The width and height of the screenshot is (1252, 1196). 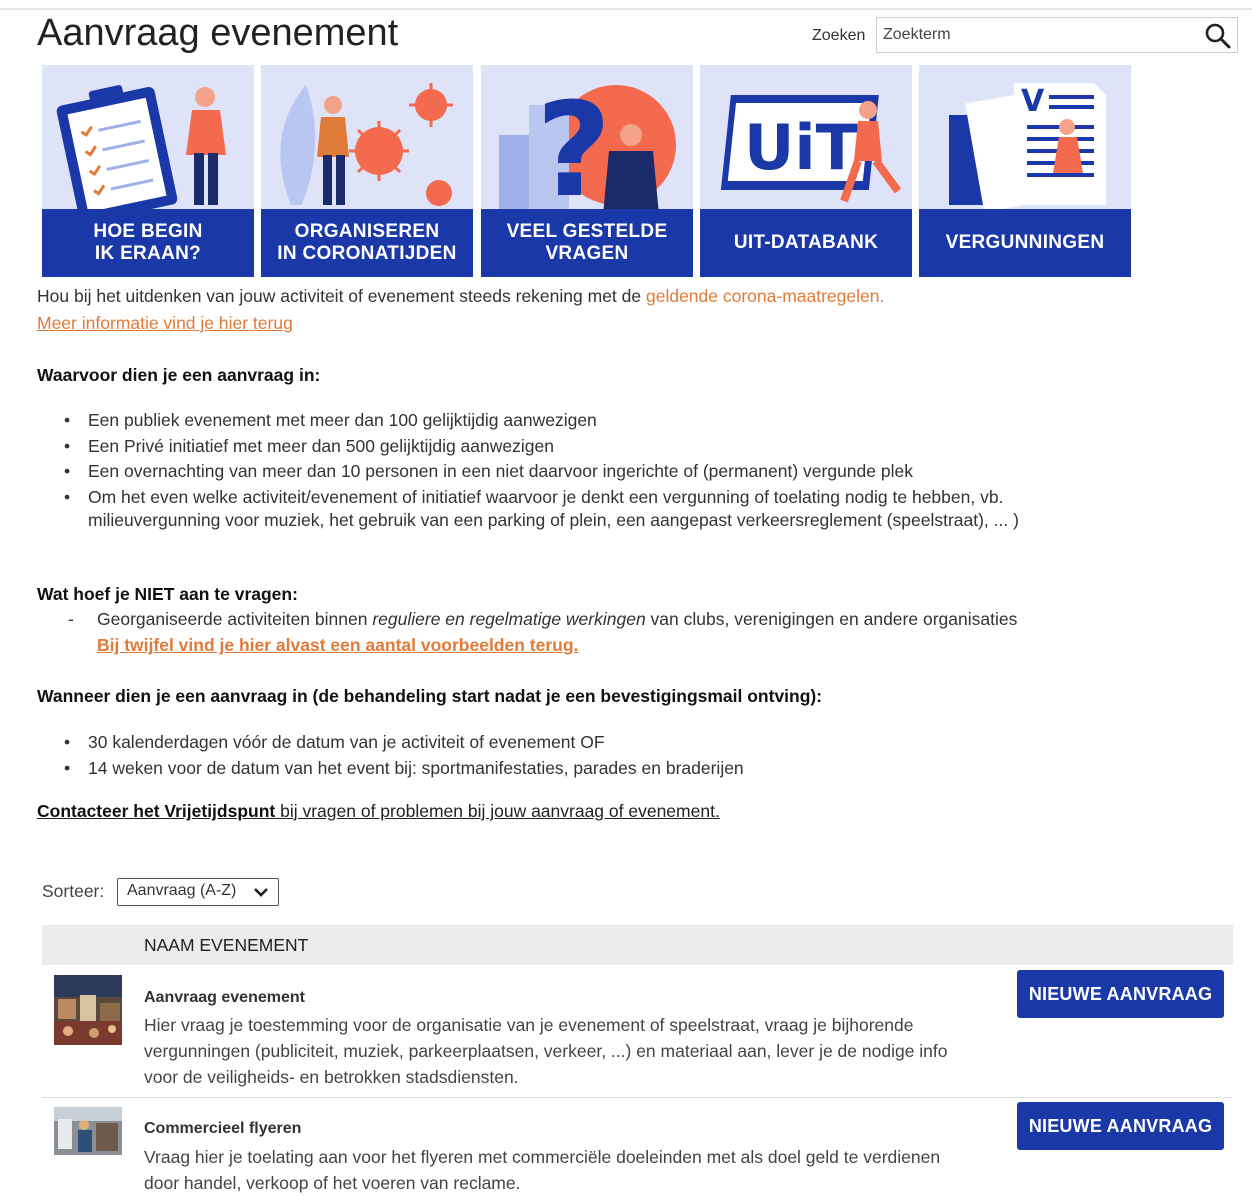 I want to click on not-needed-text-italic: reguliere en regelmatige werkingen, so click(x=509, y=619).